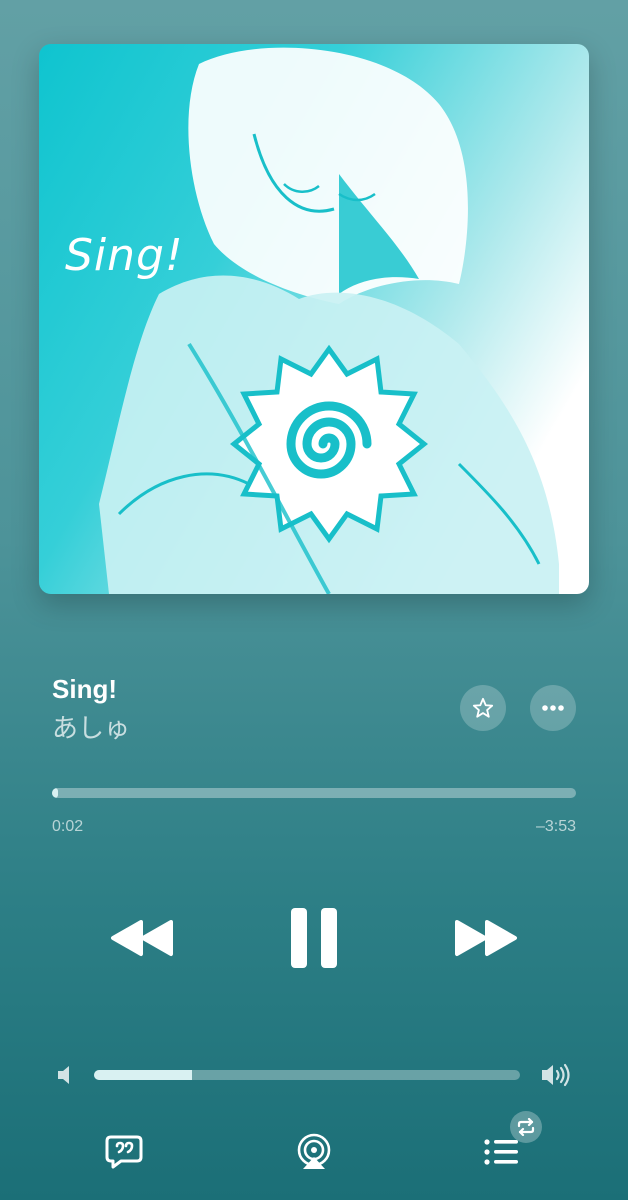  What do you see at coordinates (556, 1075) in the screenshot?
I see `speaker-high-icon` at bounding box center [556, 1075].